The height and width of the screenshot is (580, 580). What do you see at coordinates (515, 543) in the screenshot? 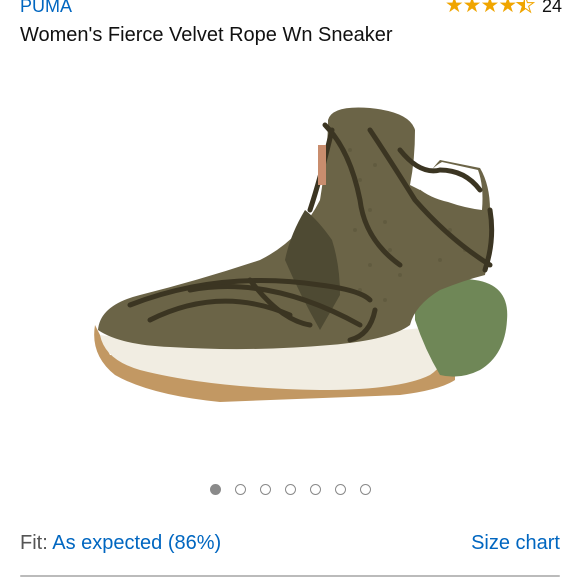
I see `size-chart-link: Size chart` at bounding box center [515, 543].